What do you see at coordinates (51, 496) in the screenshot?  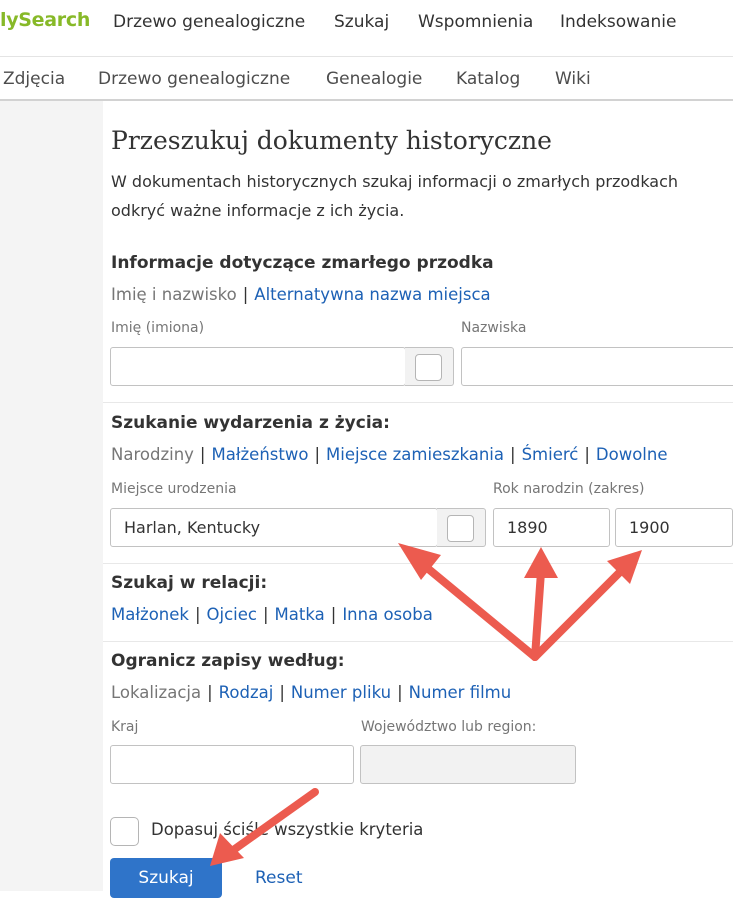 I see `left-margin` at bounding box center [51, 496].